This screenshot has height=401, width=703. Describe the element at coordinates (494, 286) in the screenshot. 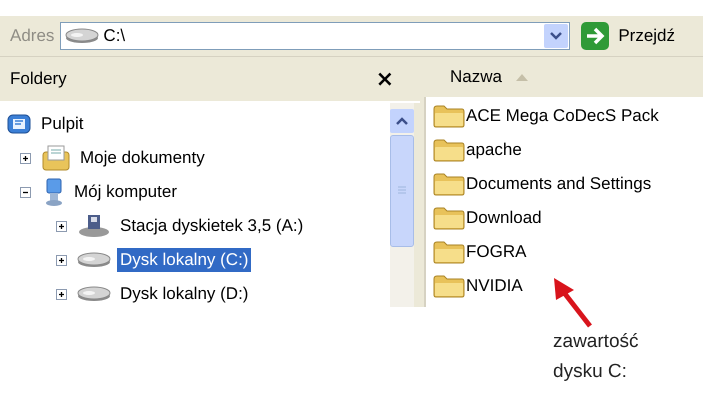

I see `file-name: NVIDIA` at that location.